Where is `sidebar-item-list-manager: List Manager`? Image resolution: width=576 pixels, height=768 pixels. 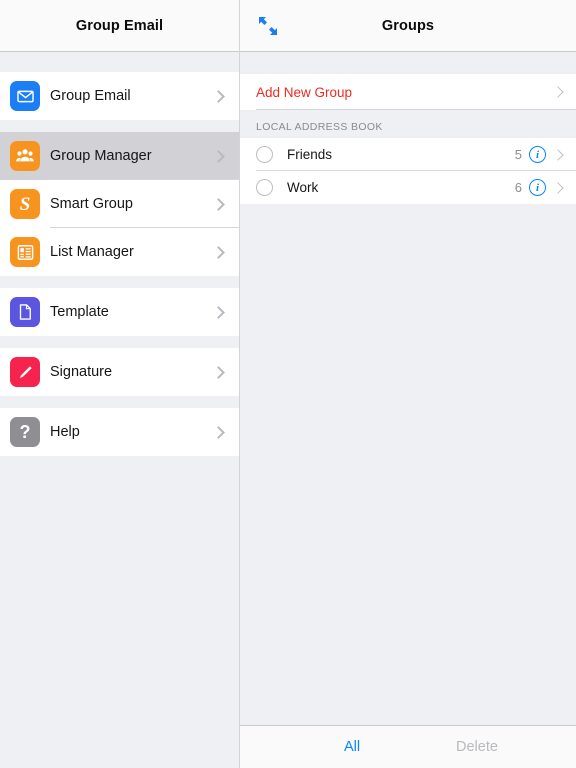
sidebar-item-list-manager: List Manager is located at coordinates (119, 252).